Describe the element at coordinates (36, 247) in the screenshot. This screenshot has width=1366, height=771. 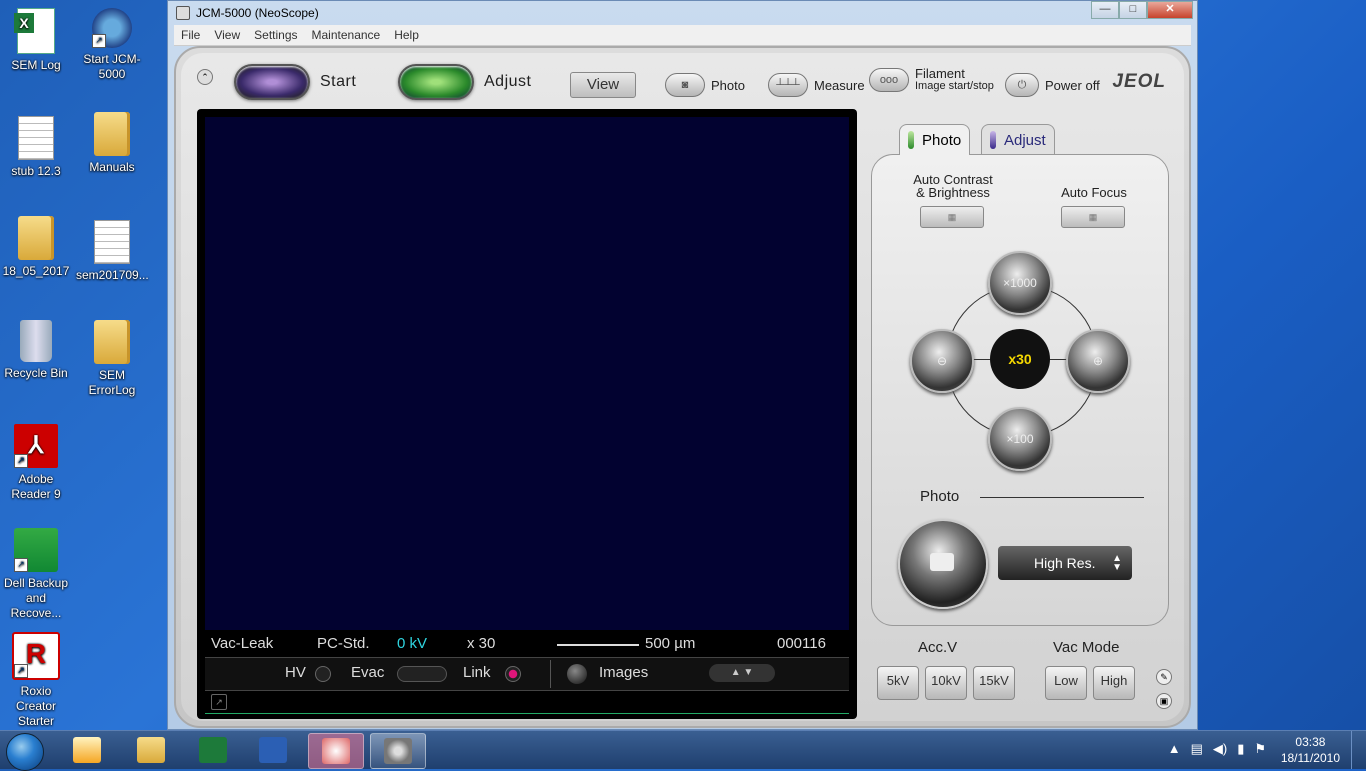
I see `desktop-icon-18-05-2017: 18_05_2017` at that location.